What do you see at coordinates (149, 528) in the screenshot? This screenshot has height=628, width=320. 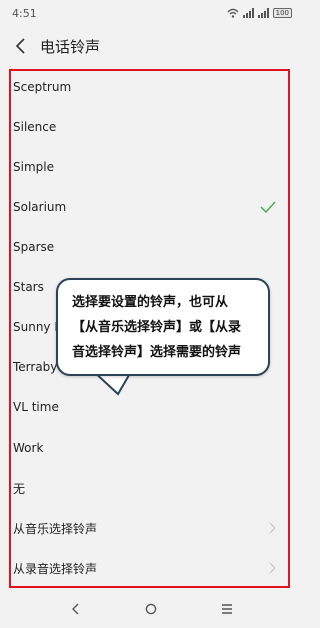 I see `list-item-from-music: 从音乐选择铃声` at bounding box center [149, 528].